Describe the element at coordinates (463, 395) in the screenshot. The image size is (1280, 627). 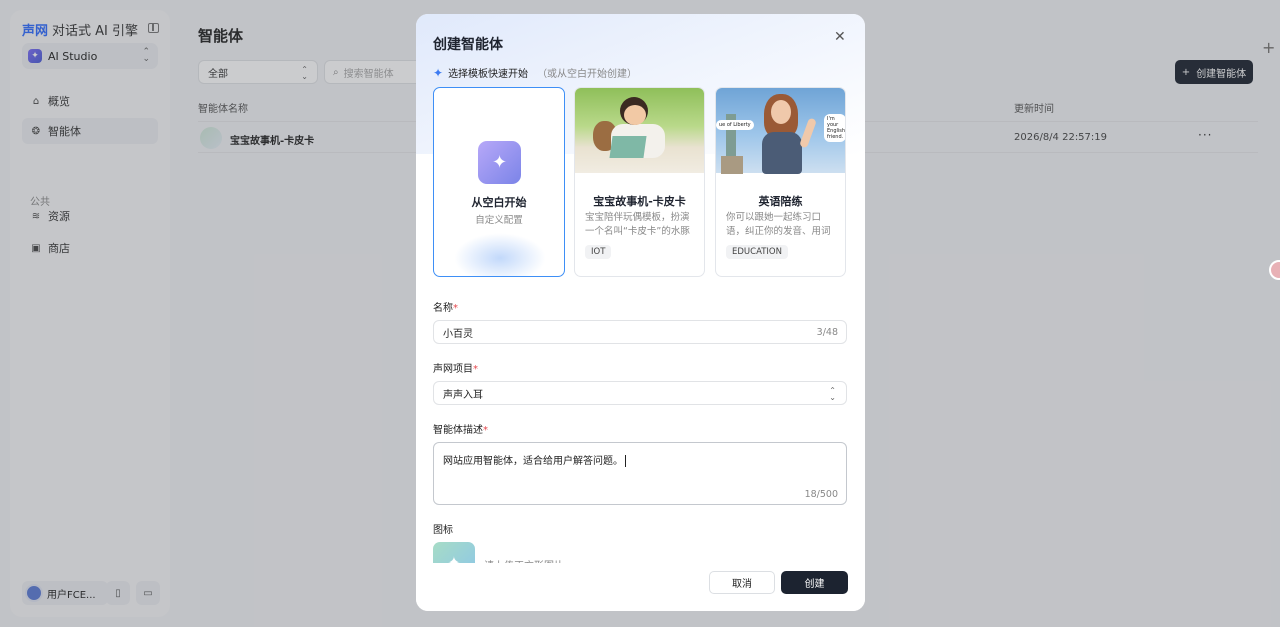
I see `project-value: 声声入耳` at that location.